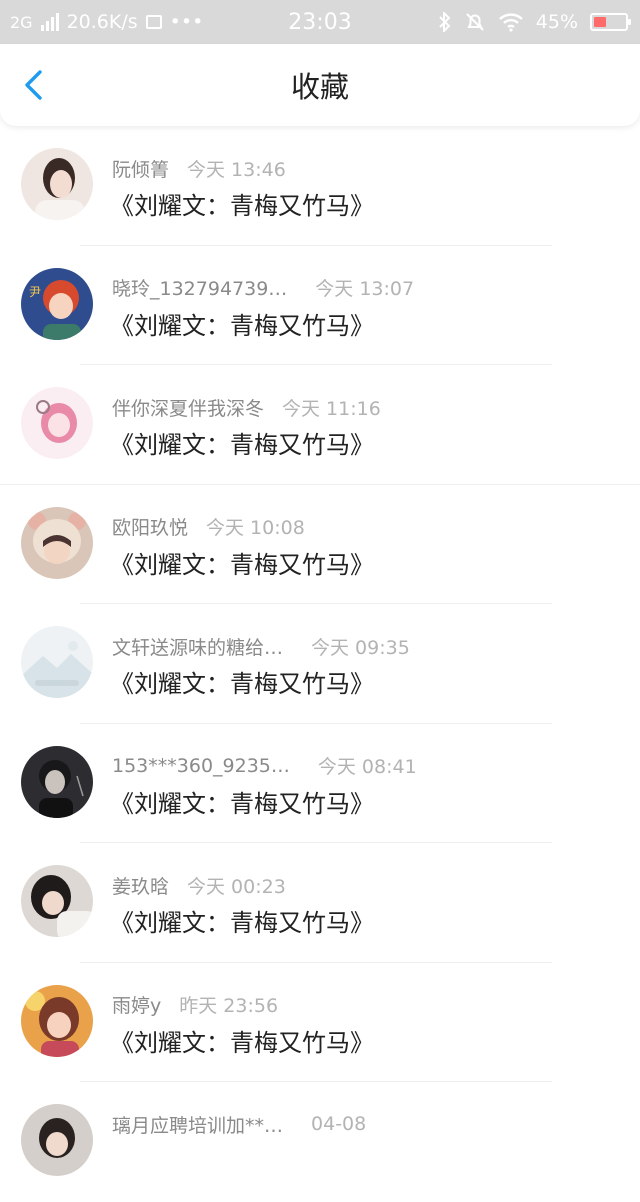 This screenshot has width=640, height=1202. Describe the element at coordinates (331, 408) in the screenshot. I see `item-time: 今天 11:16` at that location.